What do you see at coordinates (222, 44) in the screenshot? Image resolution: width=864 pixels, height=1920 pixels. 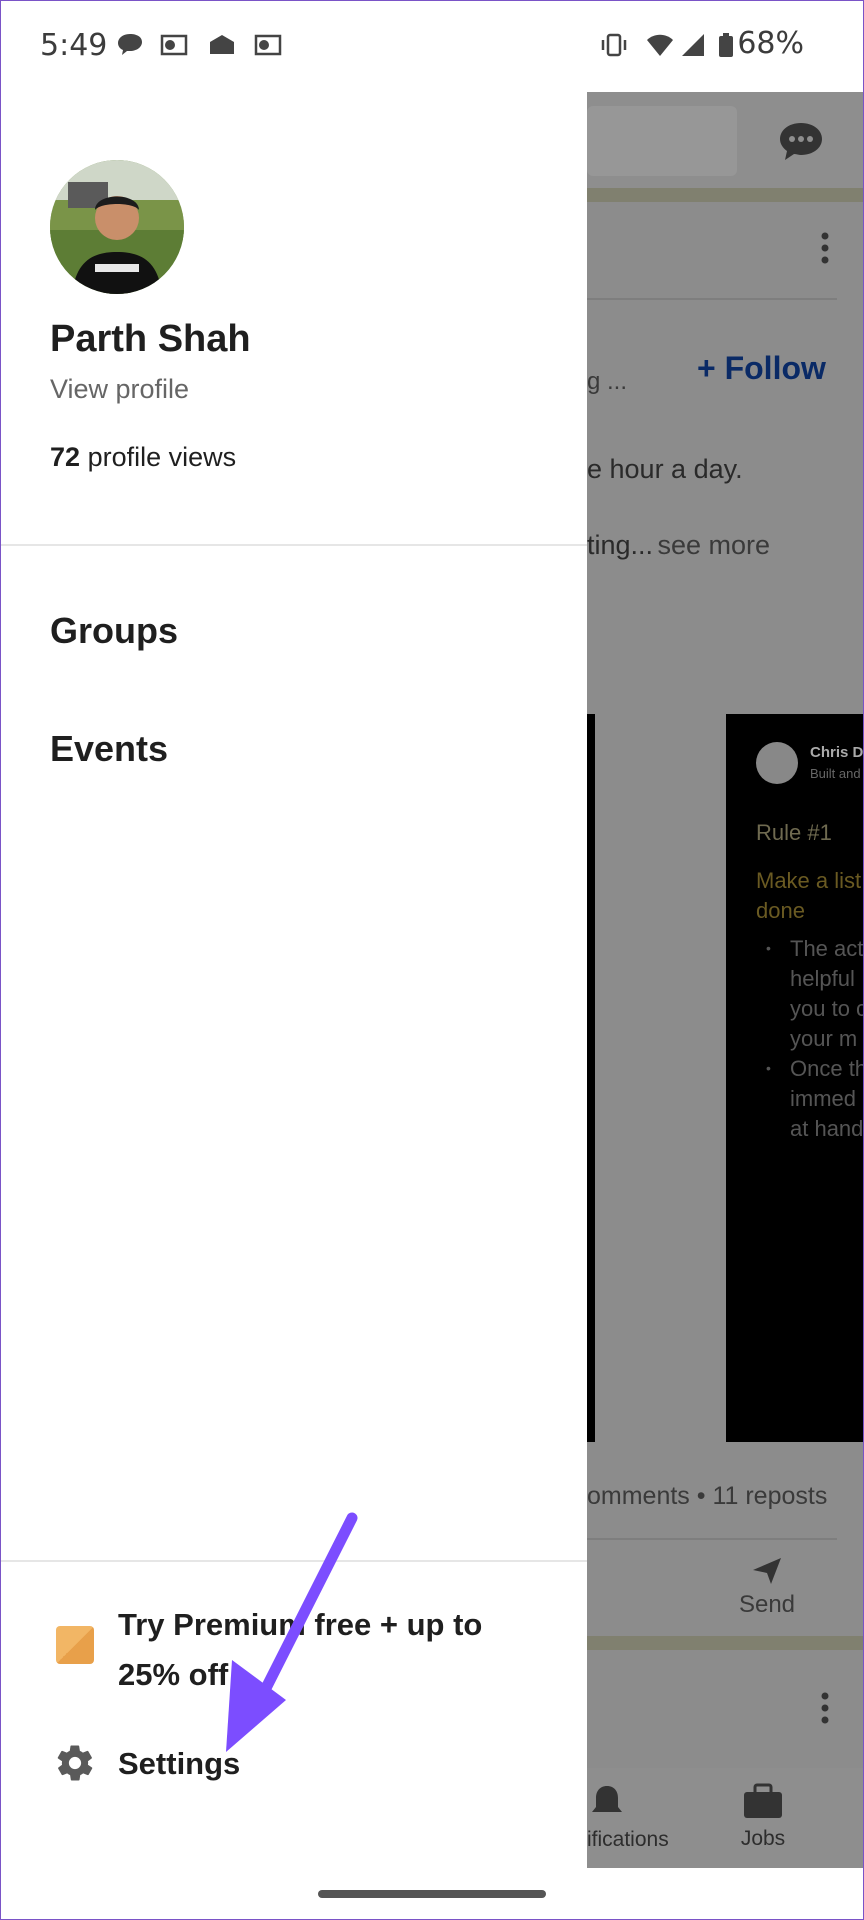 I see `email-icon` at bounding box center [222, 44].